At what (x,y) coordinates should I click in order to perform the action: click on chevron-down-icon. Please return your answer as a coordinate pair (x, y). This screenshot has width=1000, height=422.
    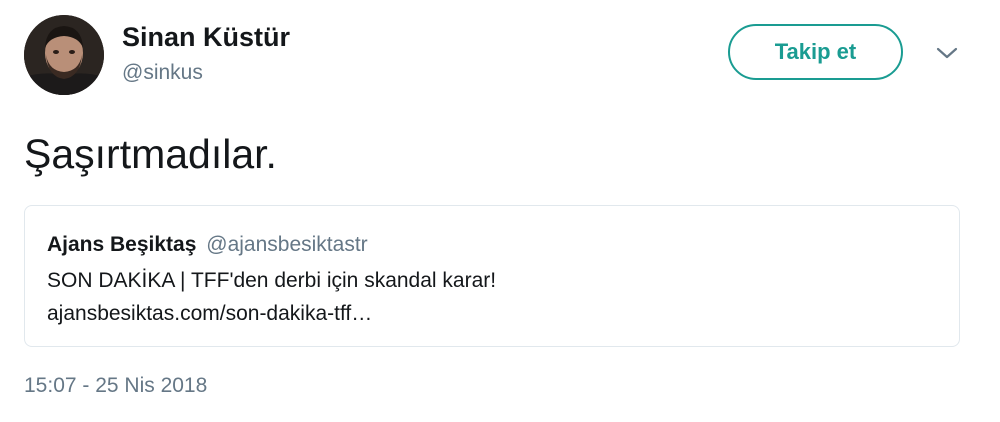
    Looking at the image, I should click on (947, 53).